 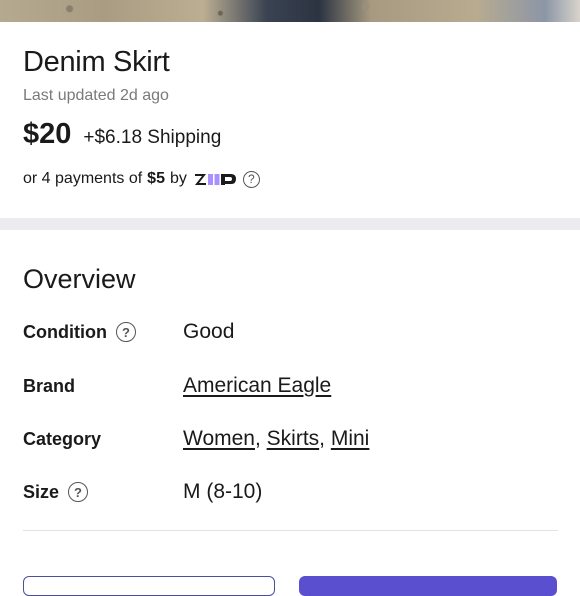 I want to click on installment-info: or 4 payments of $5 by ?, so click(x=141, y=179).